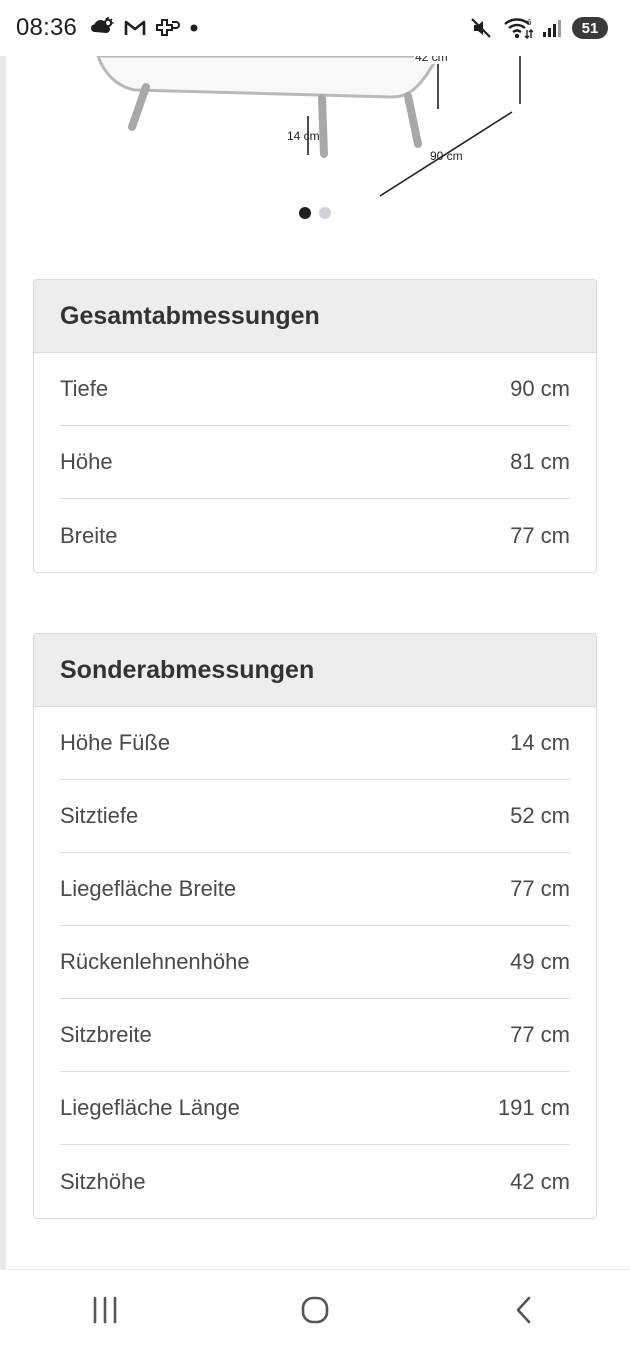  What do you see at coordinates (540, 742) in the screenshot?
I see `dimension-value: 14 cm` at bounding box center [540, 742].